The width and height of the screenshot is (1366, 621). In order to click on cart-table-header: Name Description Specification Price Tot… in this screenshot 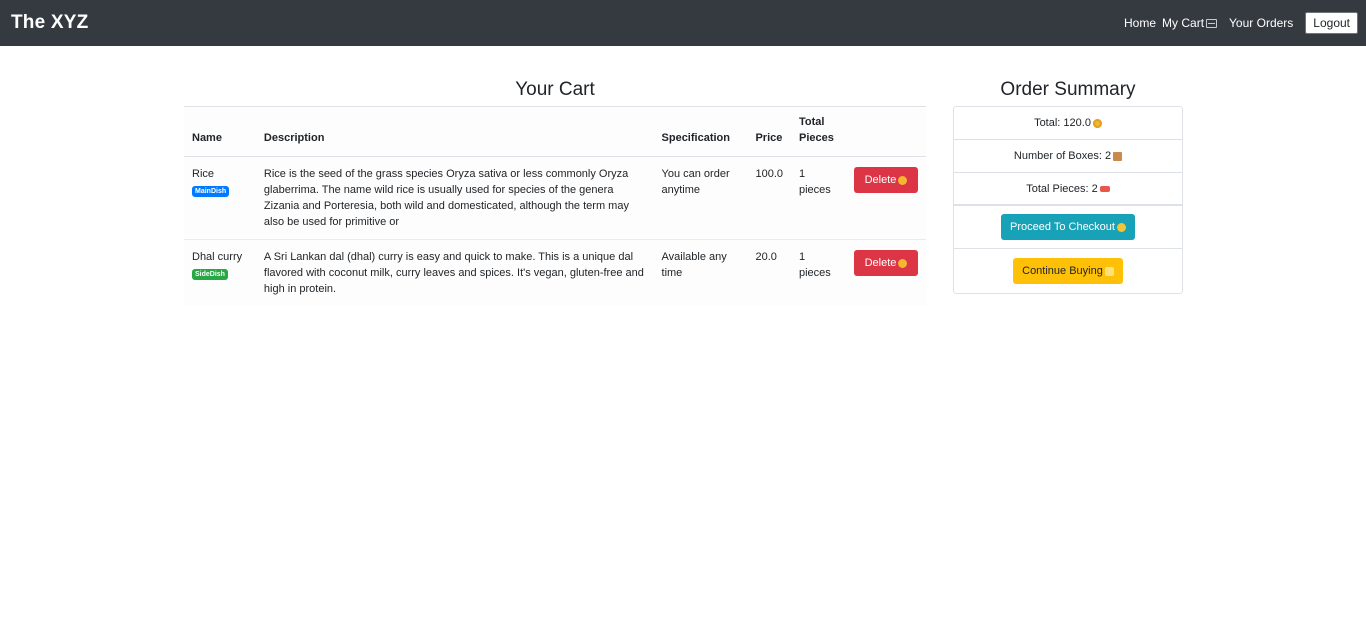, I will do `click(555, 131)`.